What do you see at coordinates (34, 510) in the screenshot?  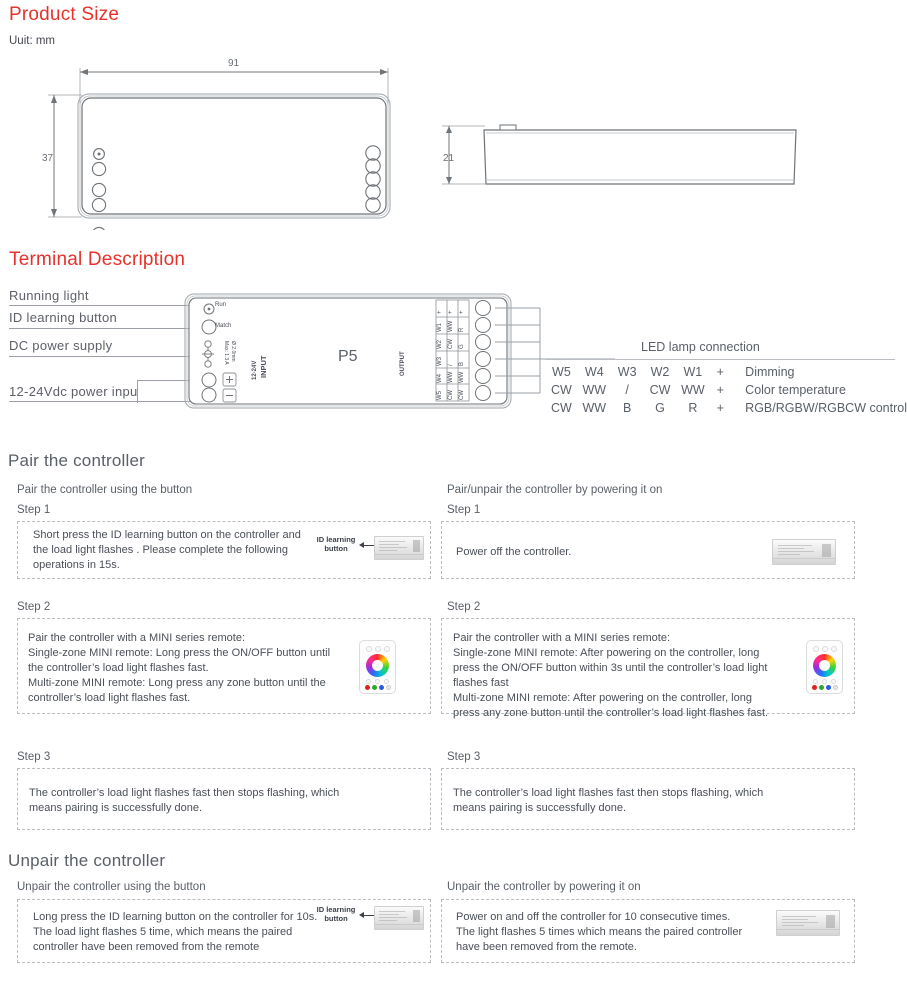 I see `pair-left-step1-label: Step 1` at bounding box center [34, 510].